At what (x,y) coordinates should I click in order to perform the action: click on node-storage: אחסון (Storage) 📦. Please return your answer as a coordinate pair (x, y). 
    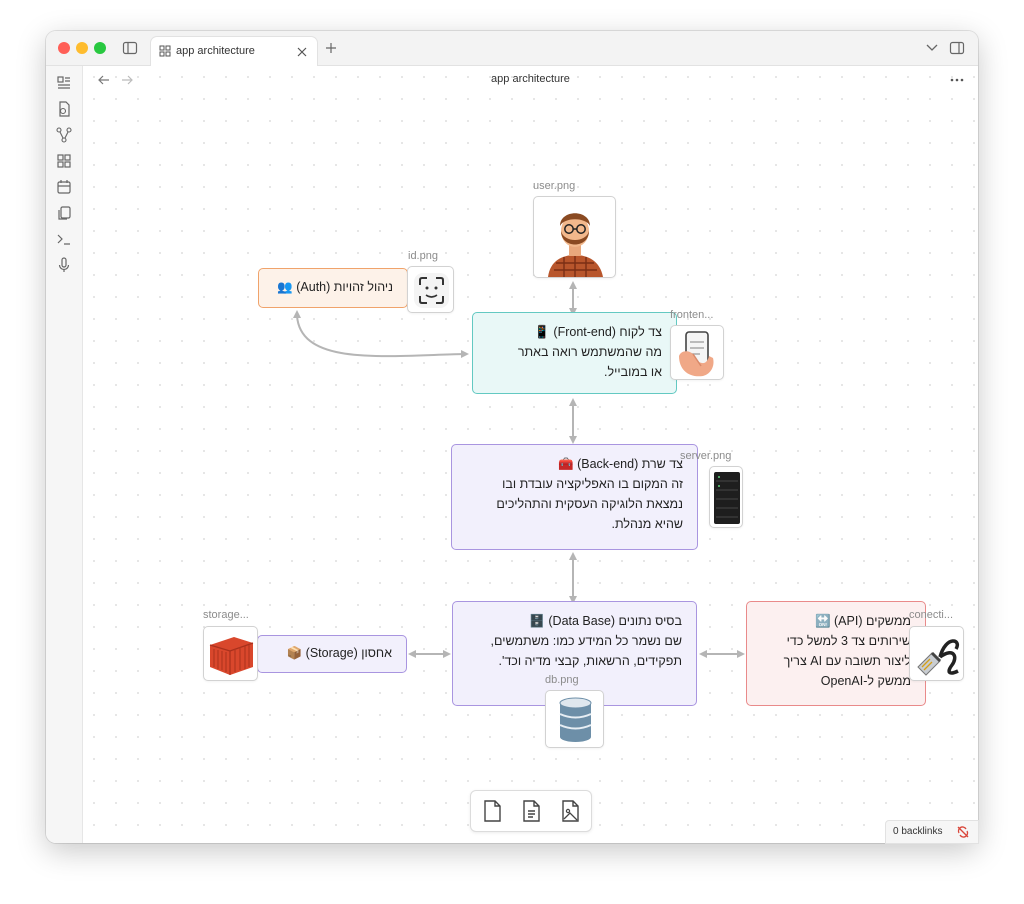
    Looking at the image, I should click on (332, 654).